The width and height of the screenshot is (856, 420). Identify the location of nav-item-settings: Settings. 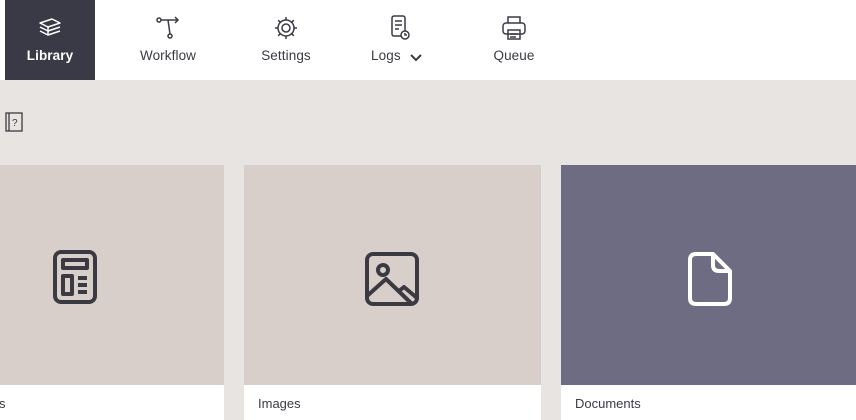
(286, 40).